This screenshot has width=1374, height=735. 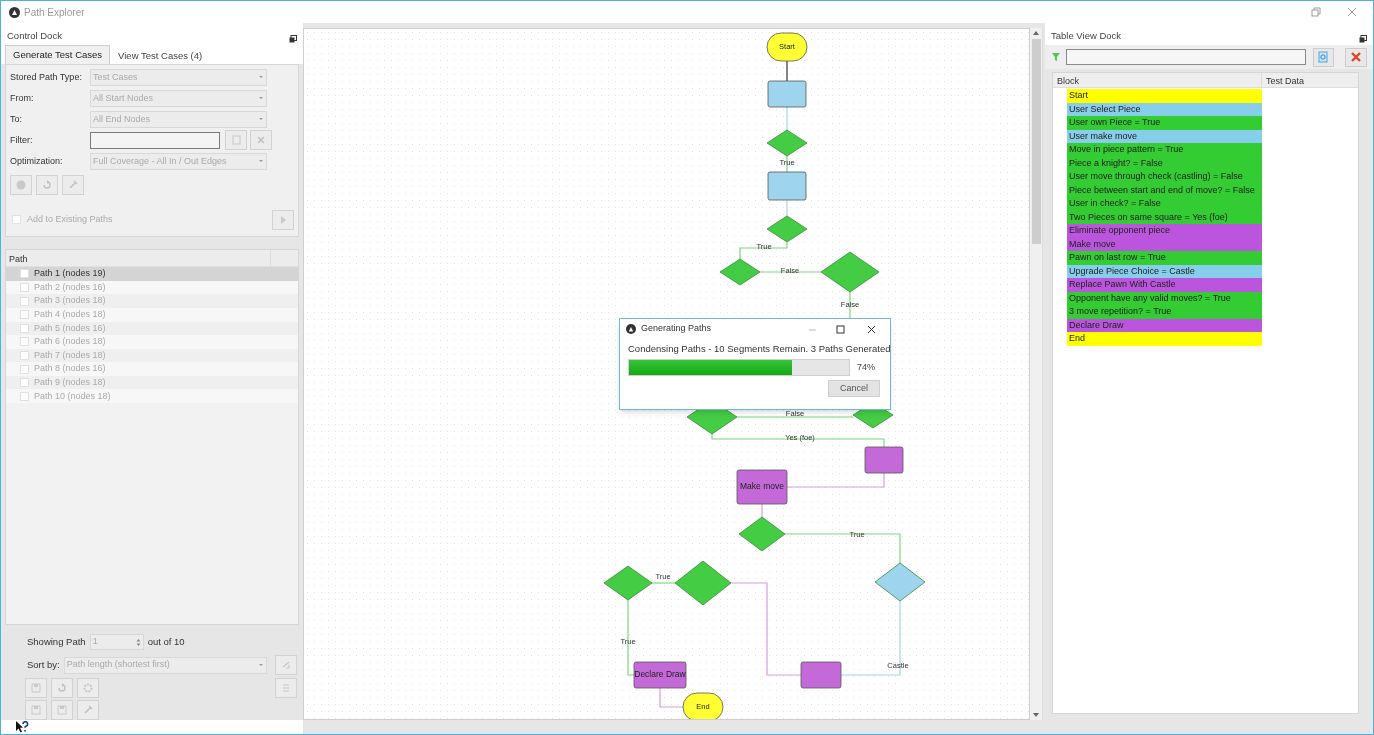 I want to click on document-icon, so click(x=1323, y=57).